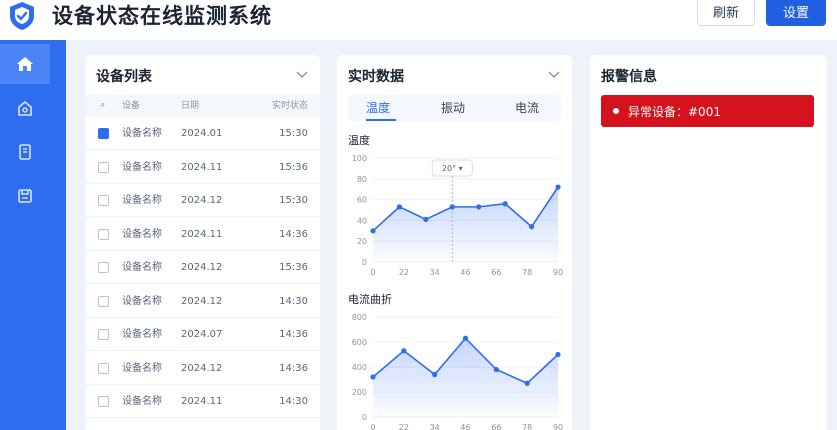 The image size is (837, 430). I want to click on table-row: 设备名称 2024.01 15:30, so click(202, 133).